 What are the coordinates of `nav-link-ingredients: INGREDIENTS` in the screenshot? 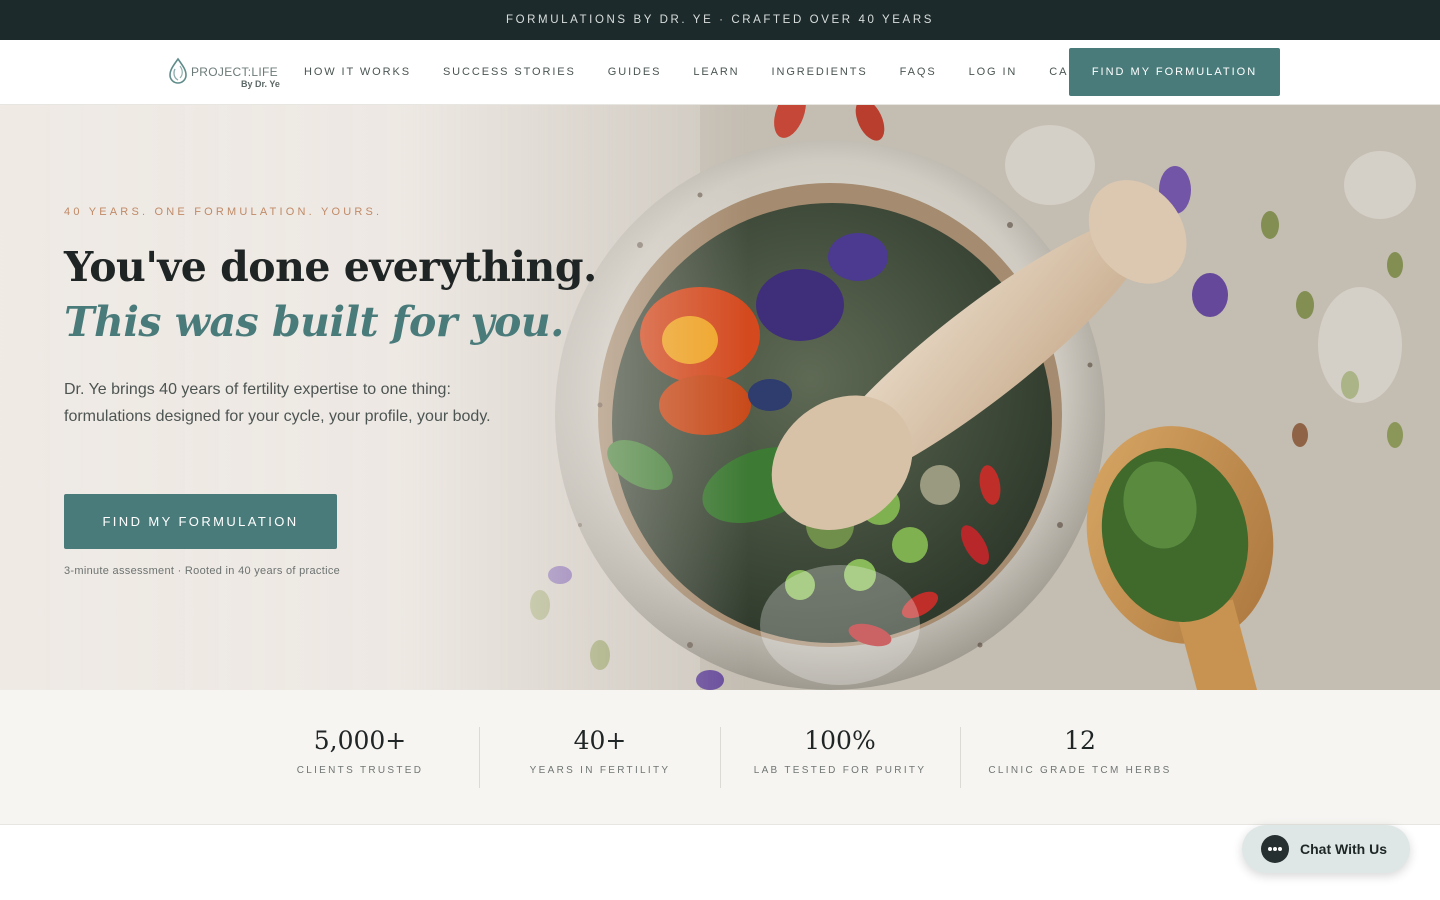 It's located at (820, 72).